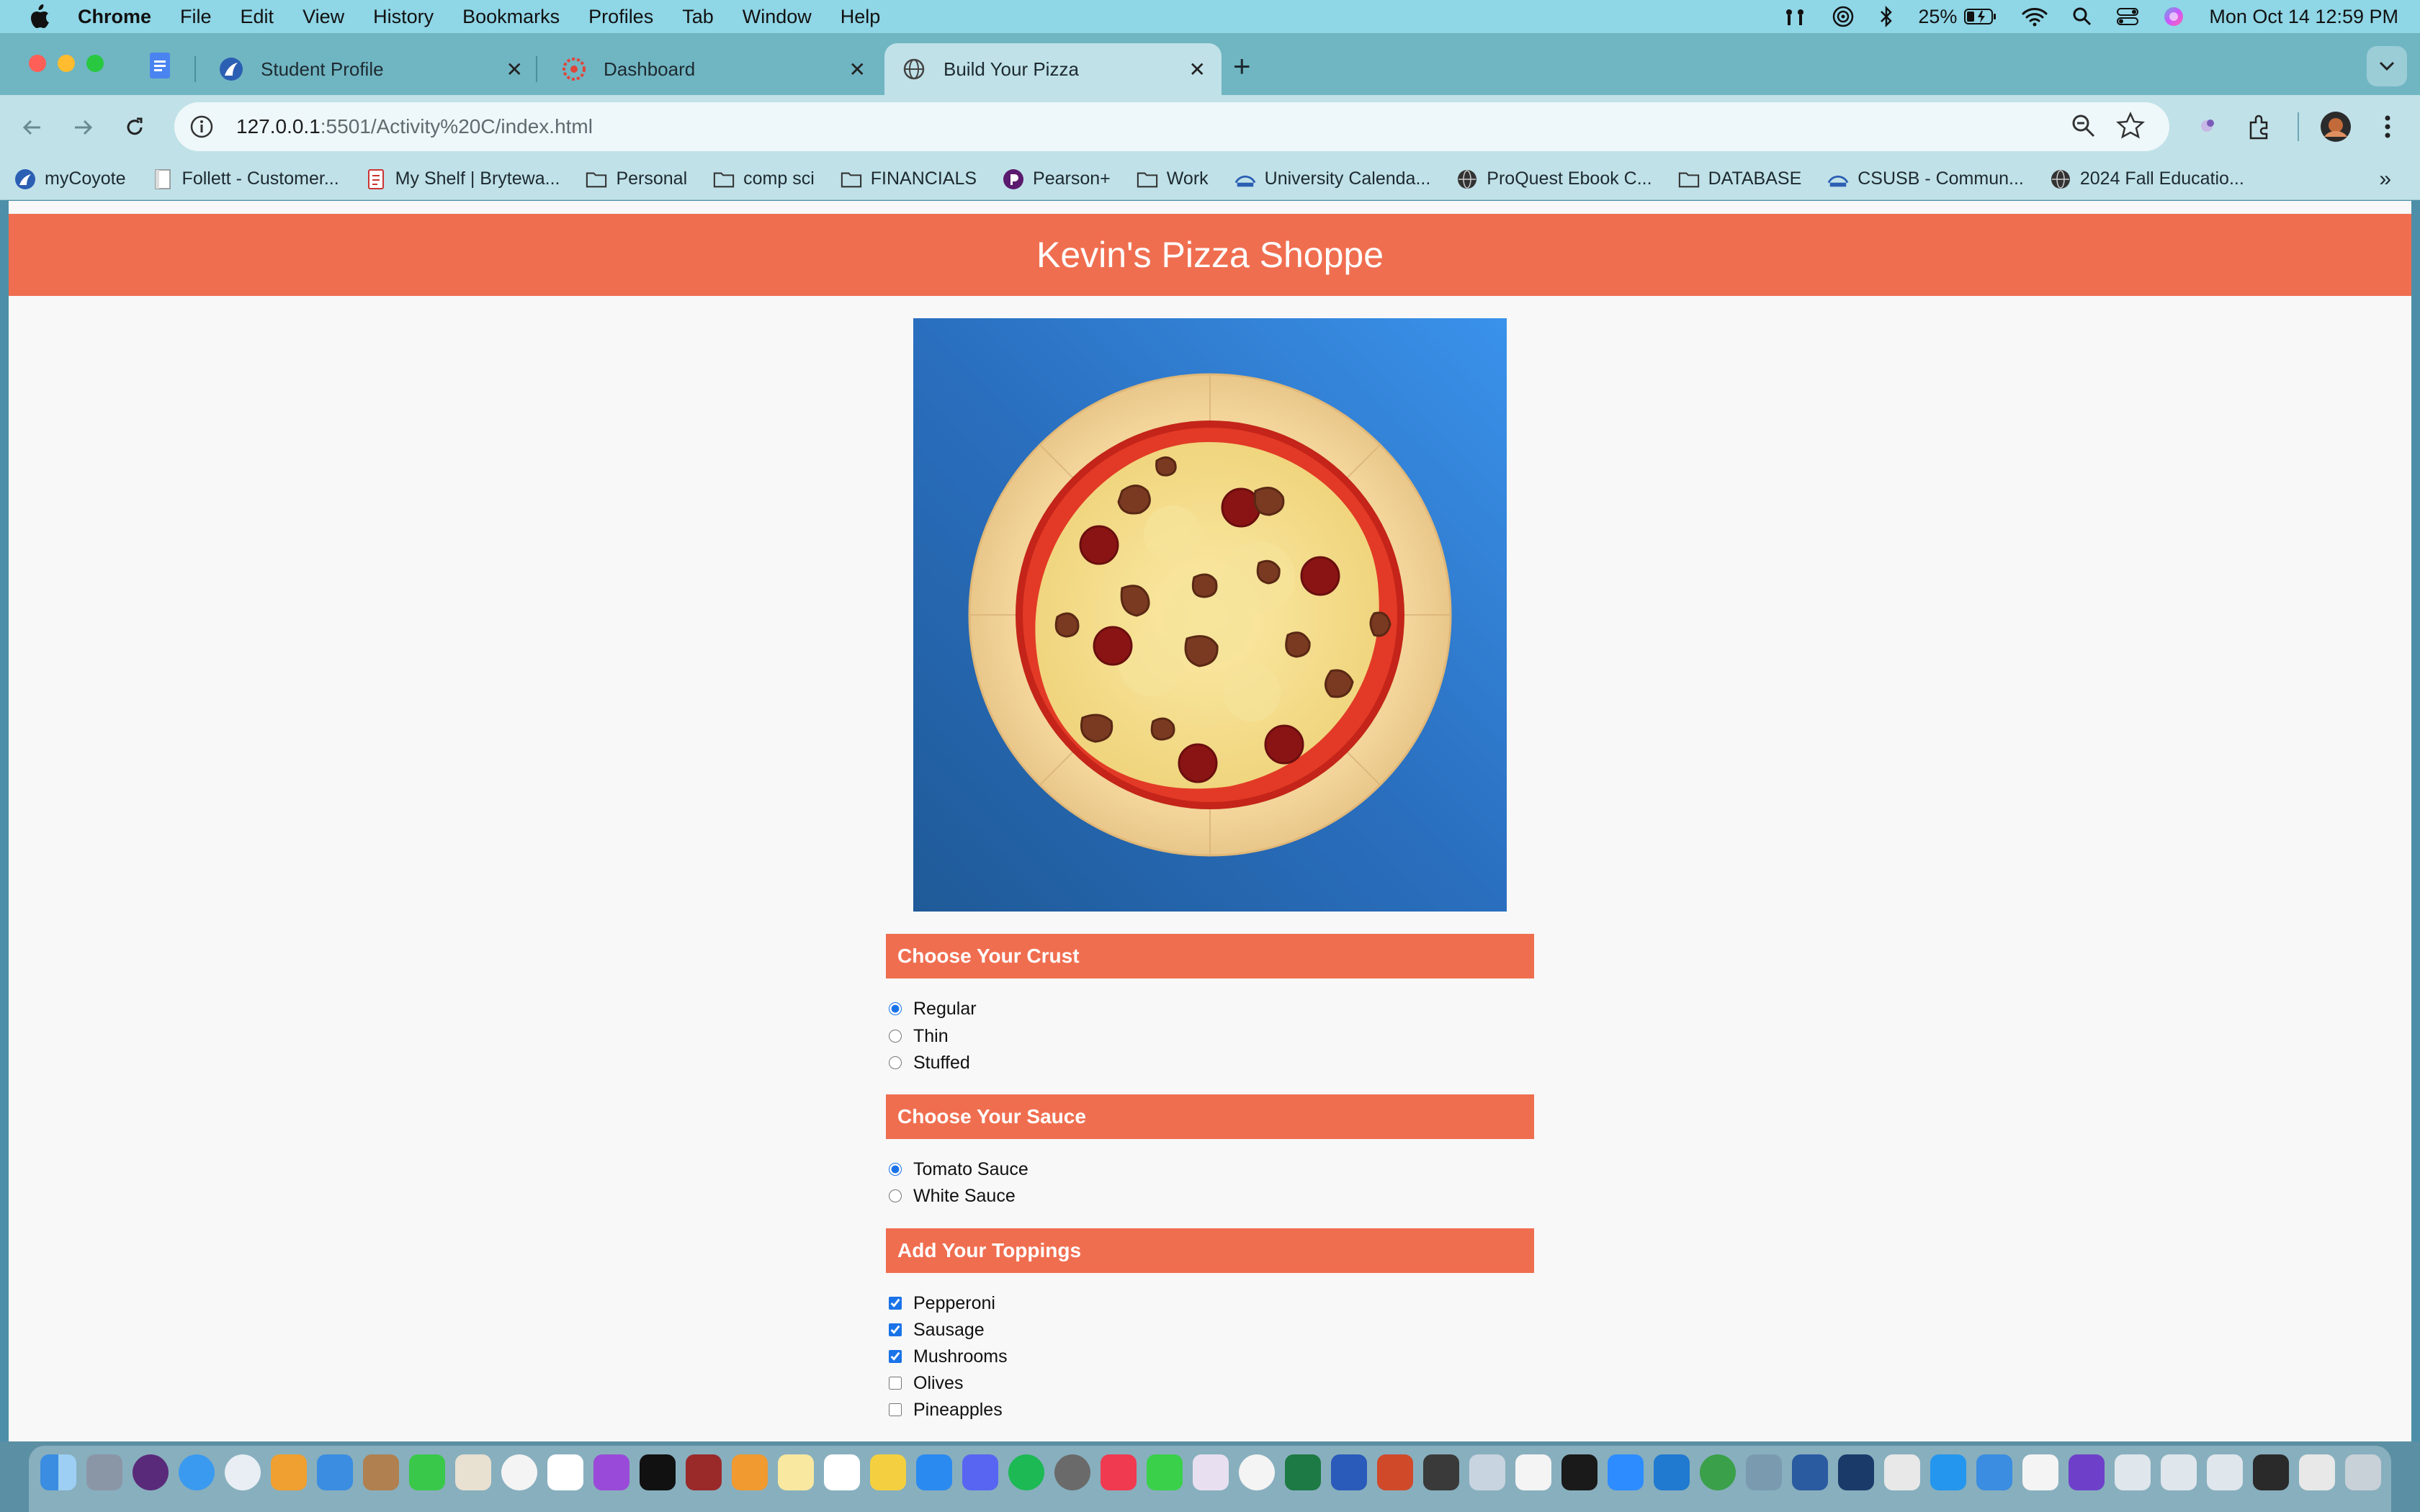 Image resolution: width=2420 pixels, height=1512 pixels. What do you see at coordinates (777, 17) in the screenshot?
I see `menu-window: Window` at bounding box center [777, 17].